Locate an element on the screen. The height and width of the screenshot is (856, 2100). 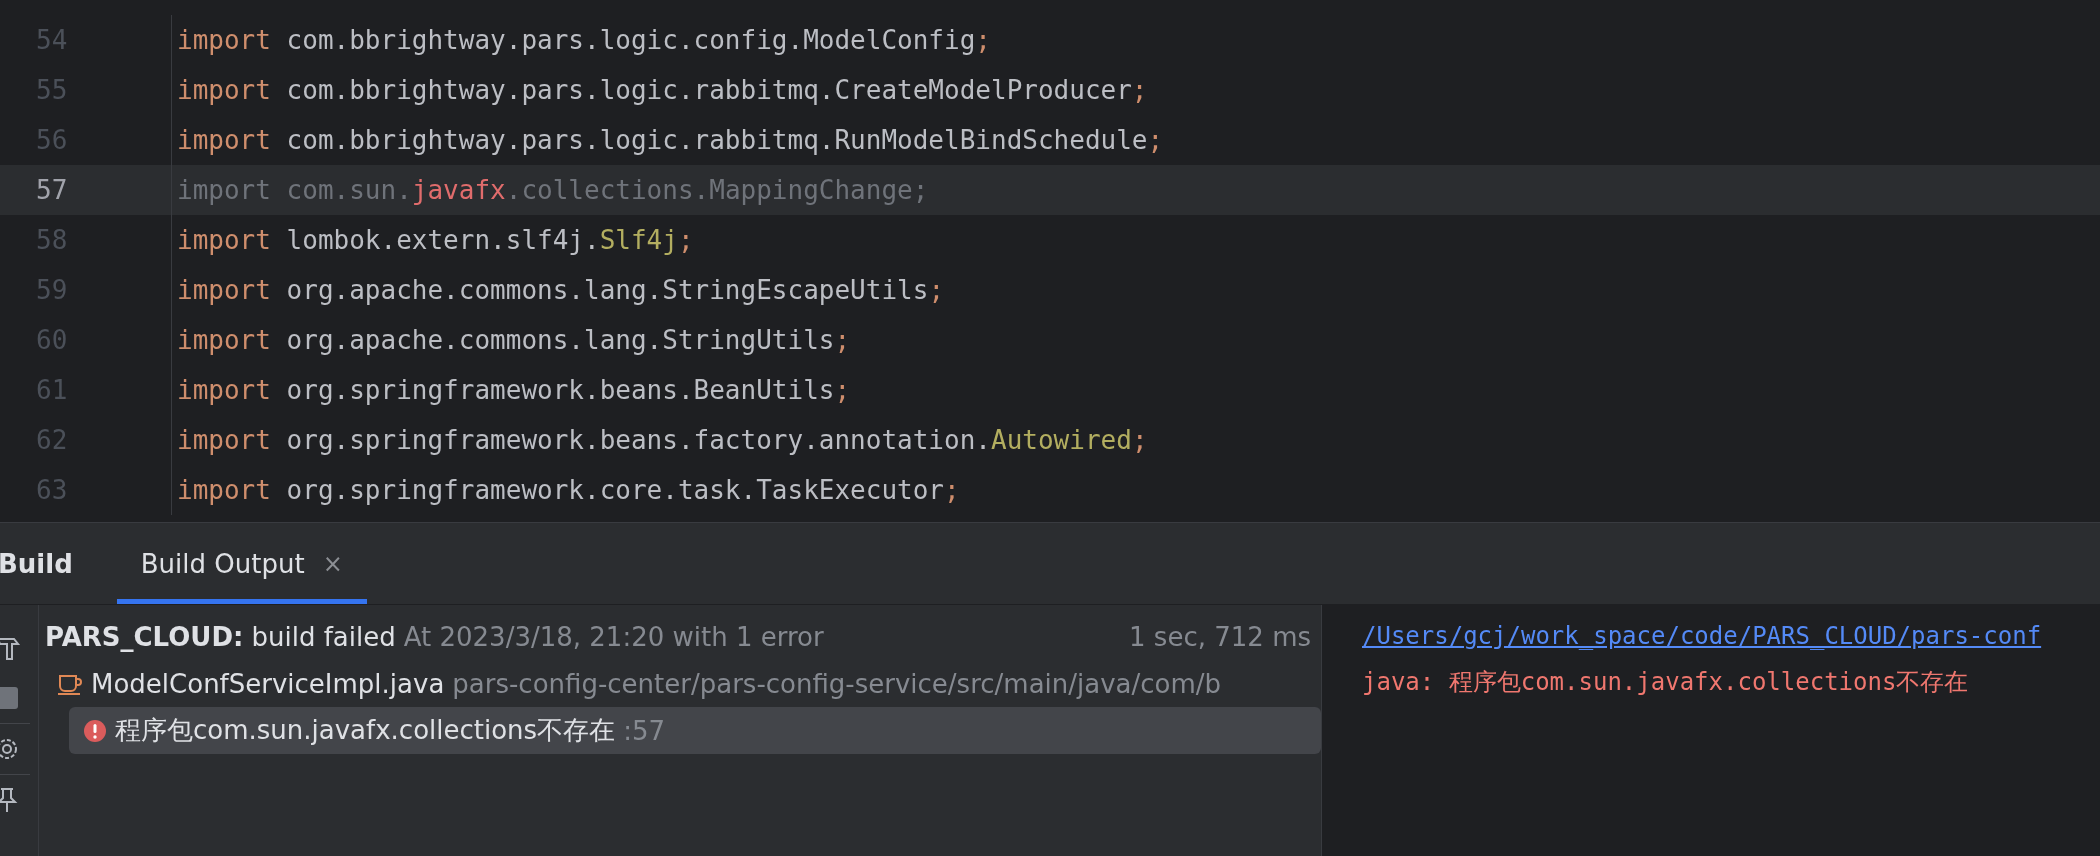
file-name: ModelConfServiceImpl.java is located at coordinates (268, 683).